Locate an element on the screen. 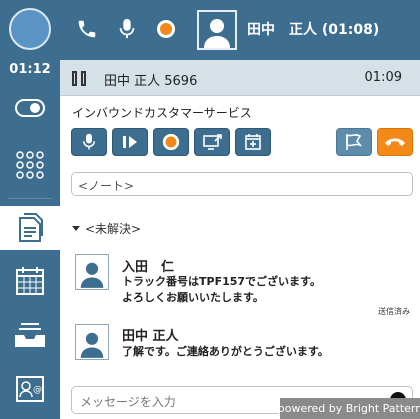  message-line: トラック番号はTPF157でございます。 is located at coordinates (221, 281).